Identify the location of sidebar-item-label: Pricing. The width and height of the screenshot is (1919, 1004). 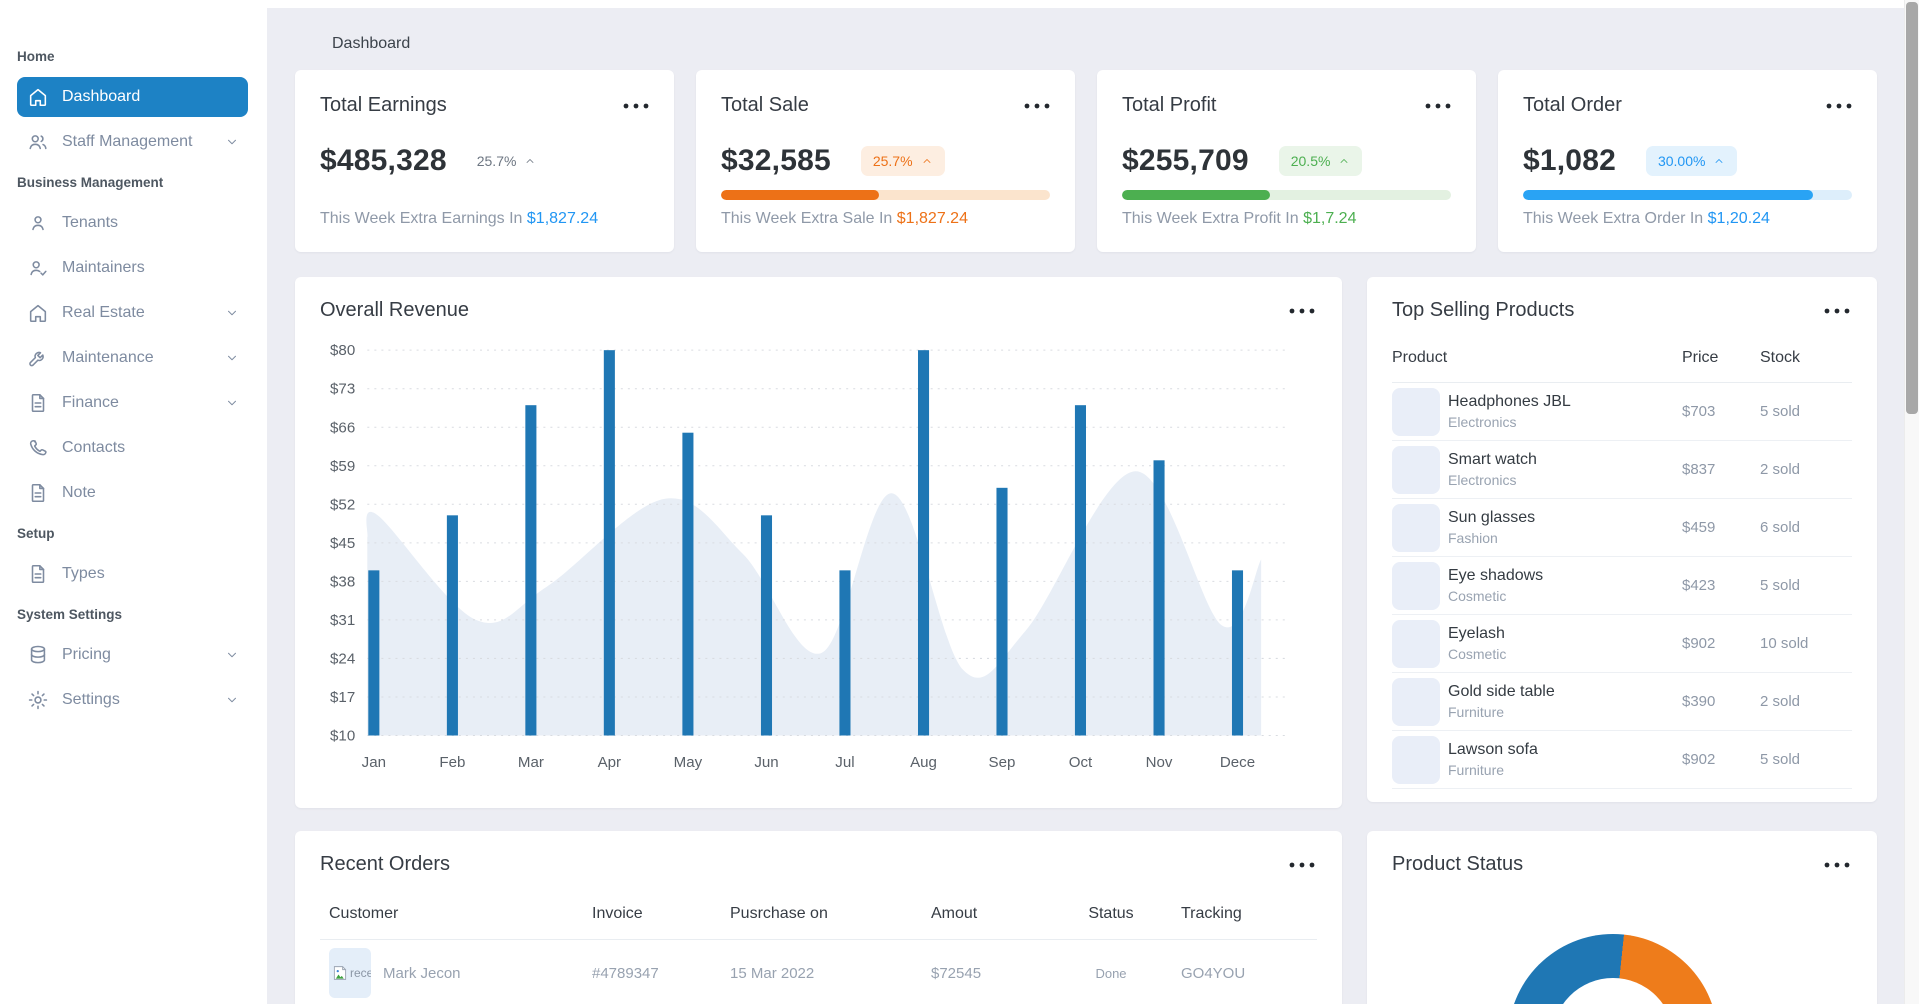
(86, 654).